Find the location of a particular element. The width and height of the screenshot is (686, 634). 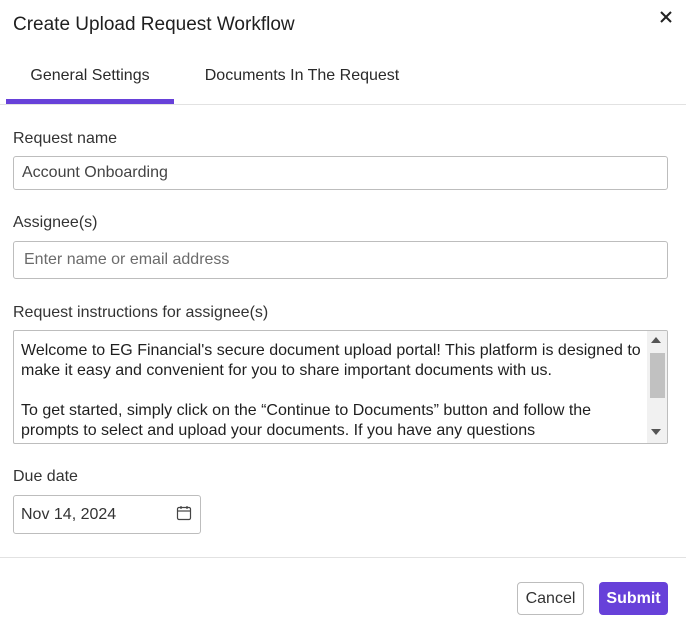

due-date-picker: Nov 14, 2024 is located at coordinates (107, 514).